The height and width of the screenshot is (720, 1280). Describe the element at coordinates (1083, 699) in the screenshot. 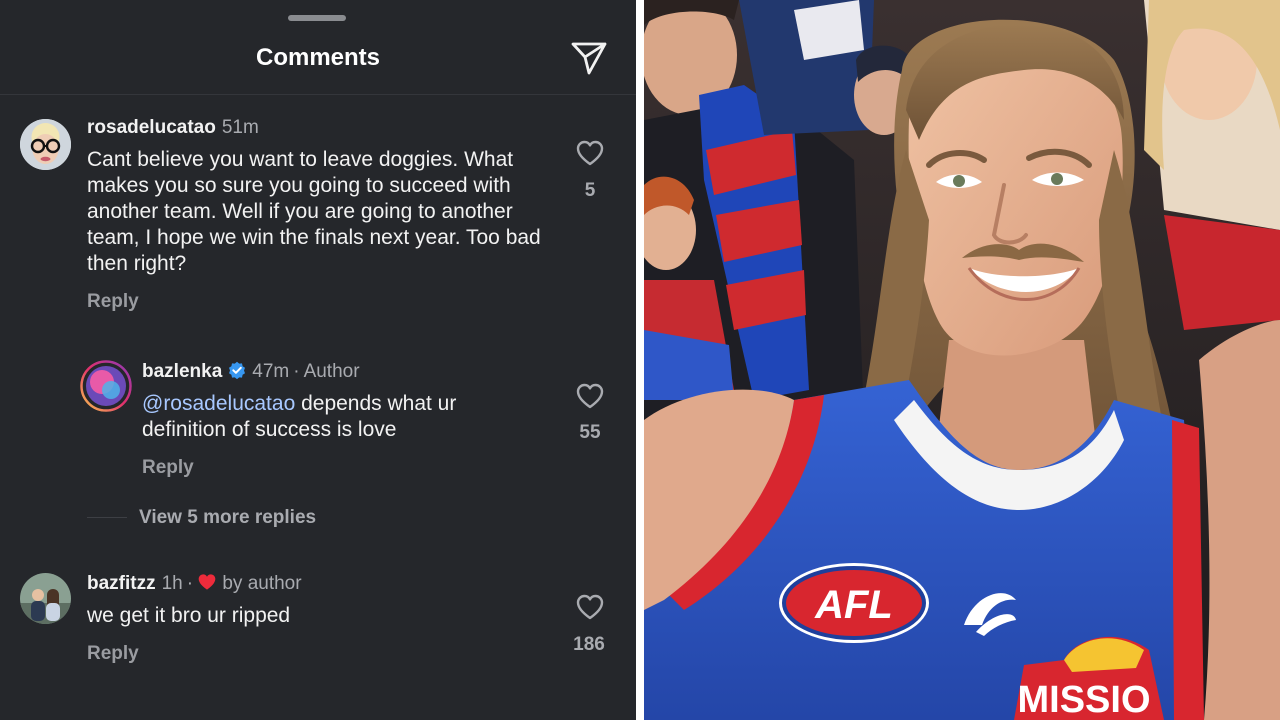

I see `sponsor-text: MISSIO` at that location.